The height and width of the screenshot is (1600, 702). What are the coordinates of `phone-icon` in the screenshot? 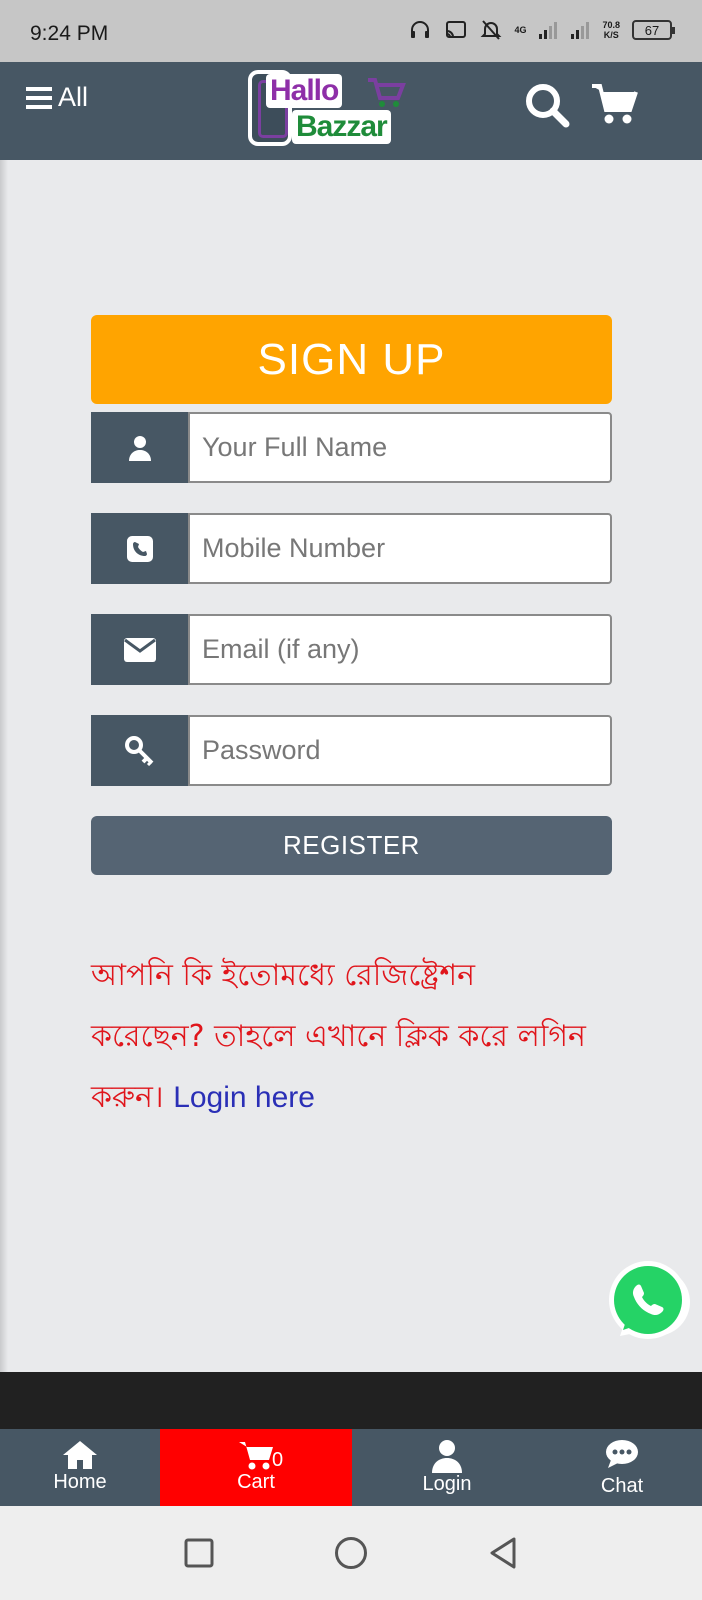 It's located at (139, 548).